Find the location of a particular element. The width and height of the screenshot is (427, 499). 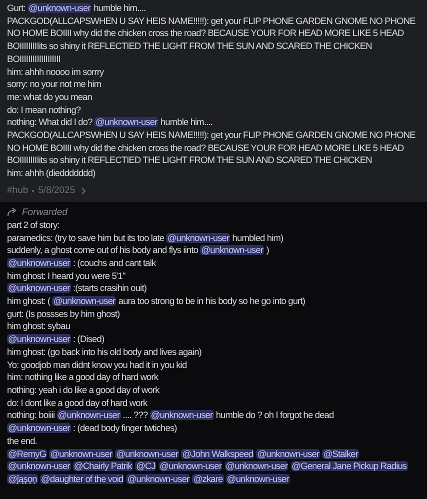

message-line: @unknown-user : (couchs and cant talk is located at coordinates (82, 263).